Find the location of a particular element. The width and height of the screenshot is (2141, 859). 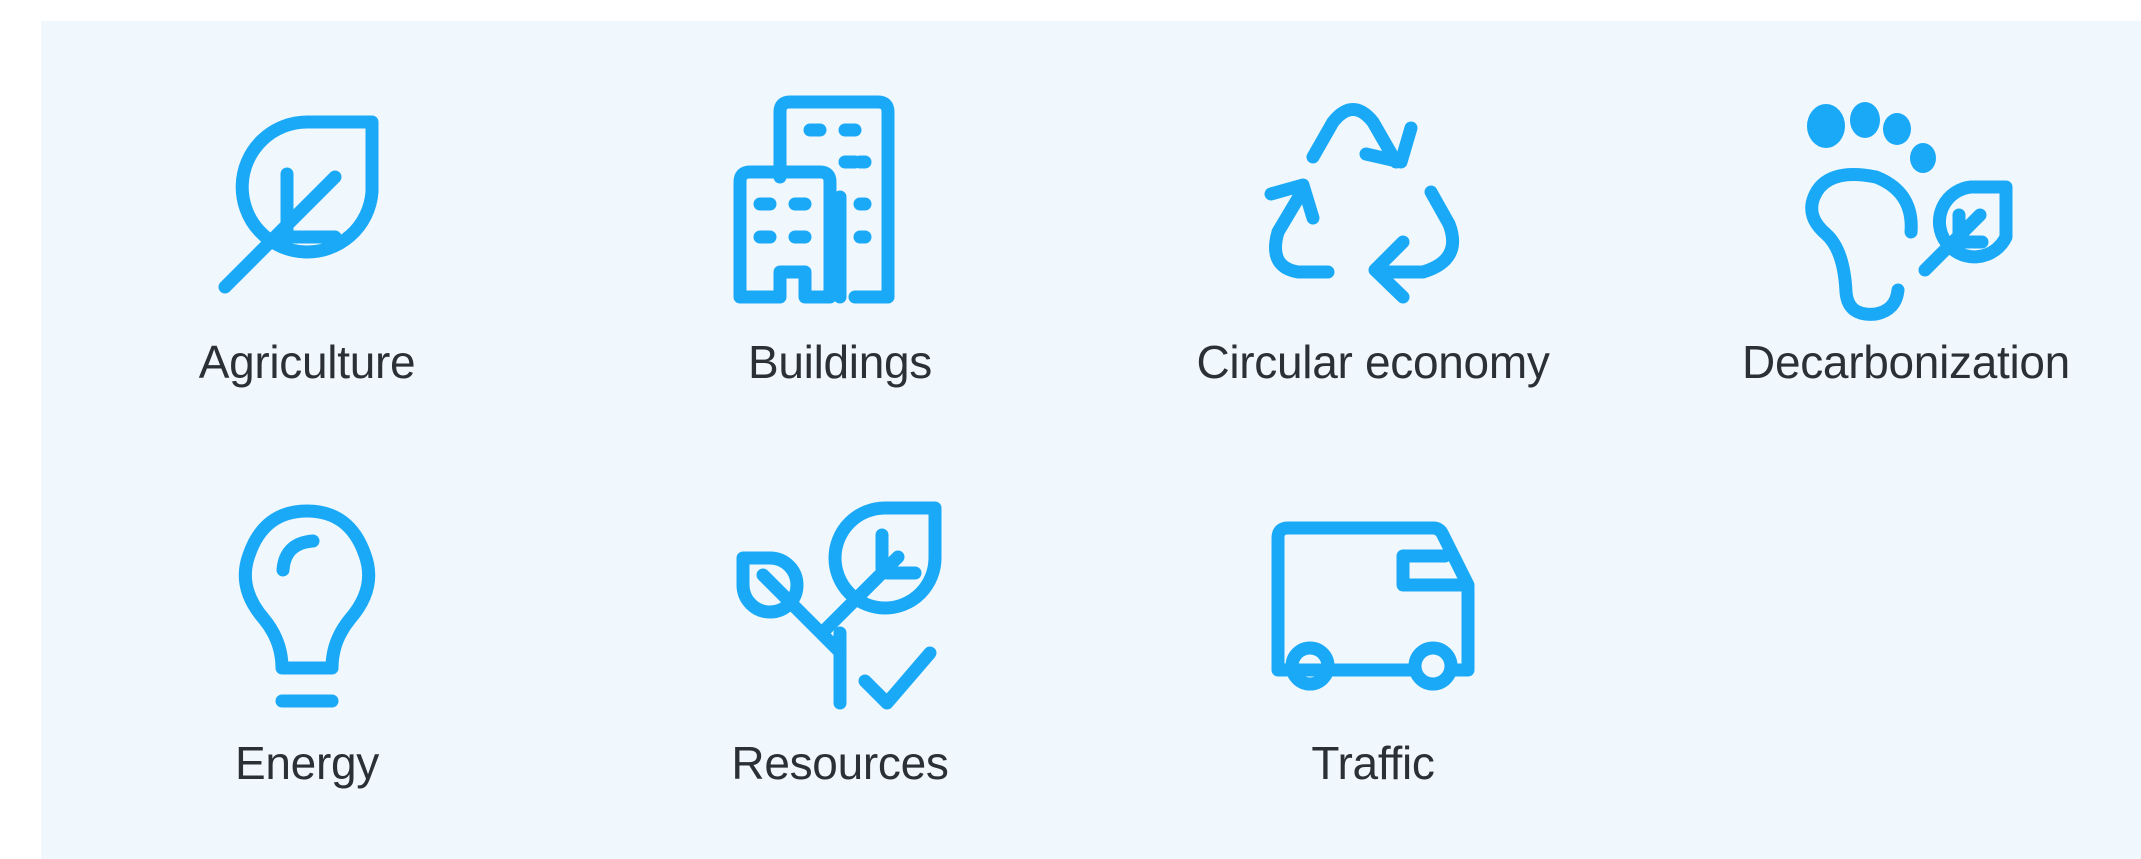

category-energy: Energy is located at coordinates (307, 673).